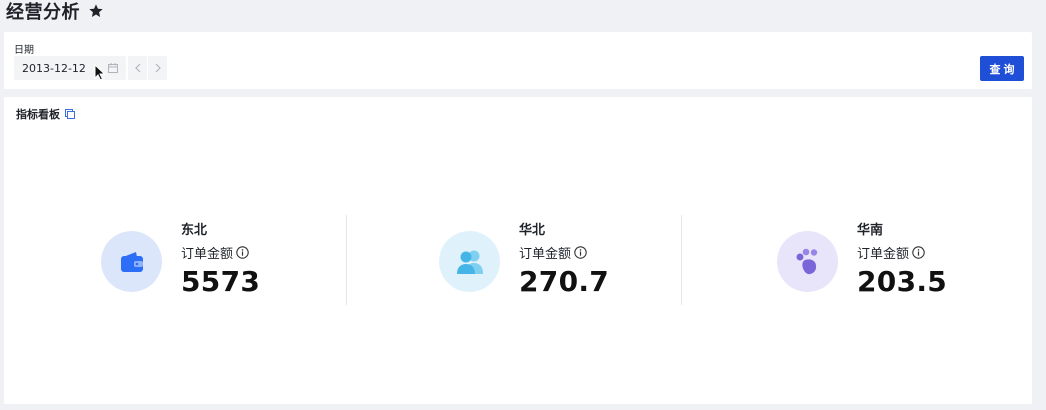  I want to click on paw-icon, so click(806, 261).